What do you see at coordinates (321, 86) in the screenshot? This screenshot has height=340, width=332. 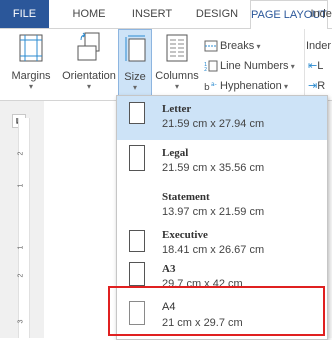 I see `indent-right-label: R` at bounding box center [321, 86].